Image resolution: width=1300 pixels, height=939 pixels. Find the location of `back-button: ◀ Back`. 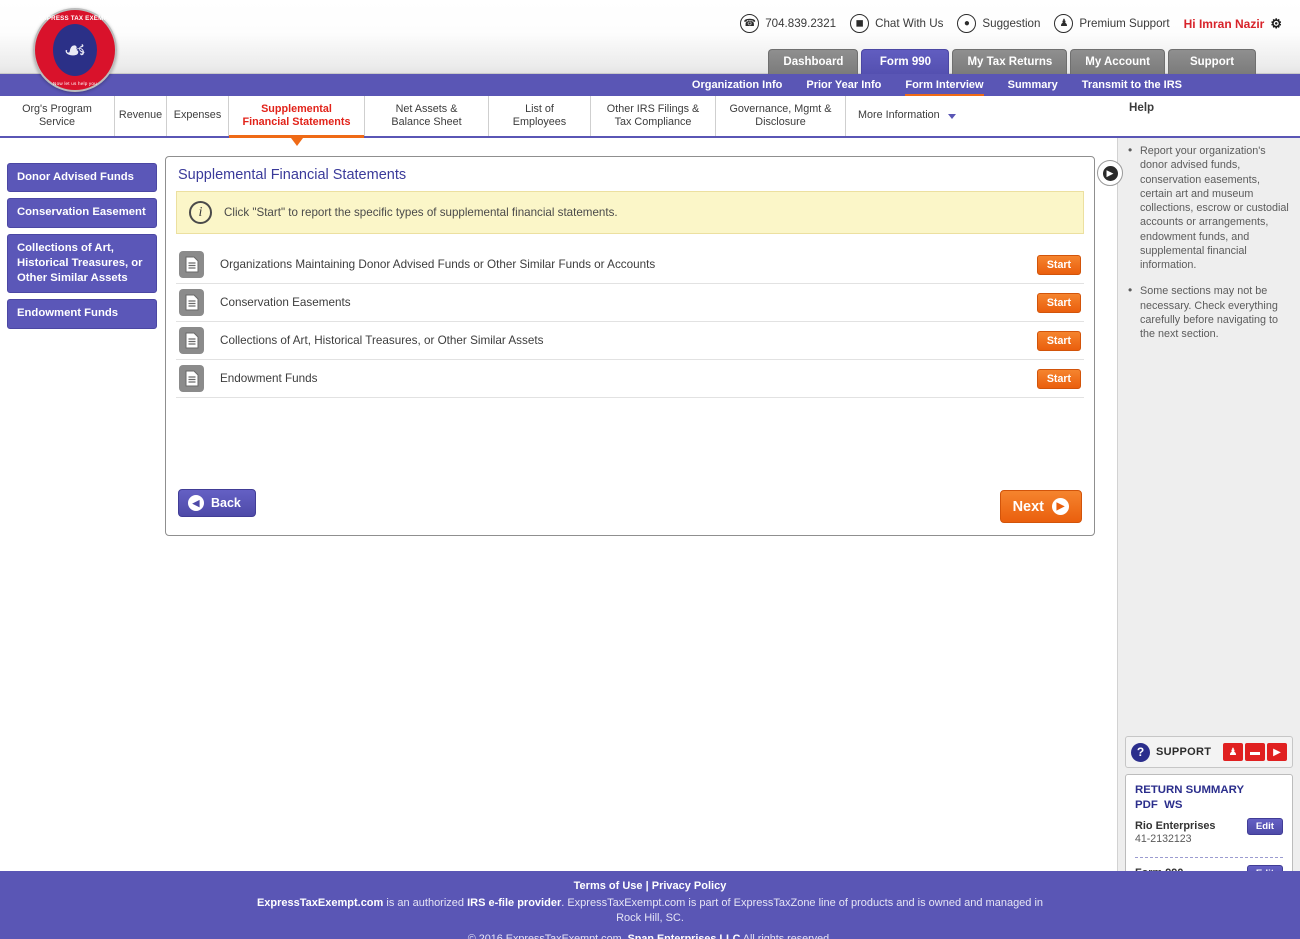

back-button: ◀ Back is located at coordinates (217, 503).